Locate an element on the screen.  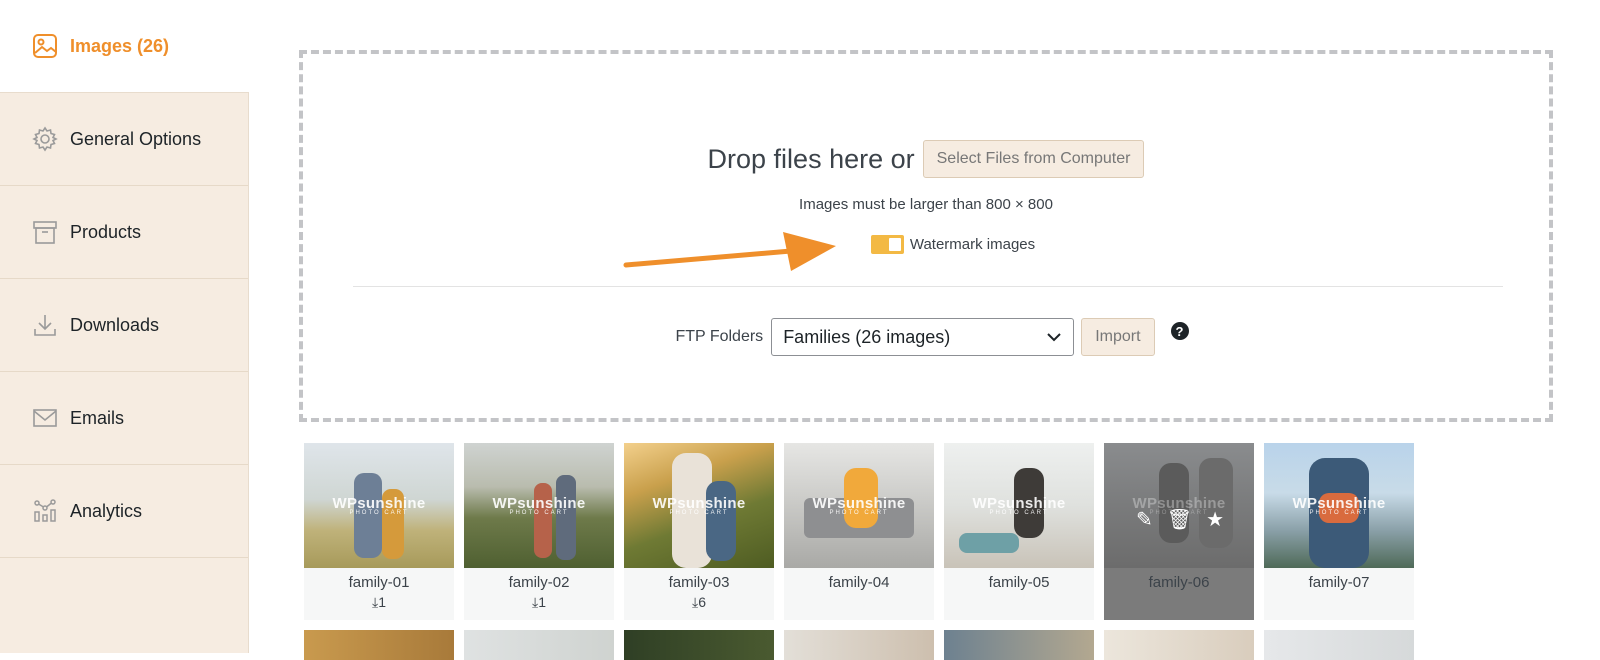
analytics-icon is located at coordinates (45, 511).